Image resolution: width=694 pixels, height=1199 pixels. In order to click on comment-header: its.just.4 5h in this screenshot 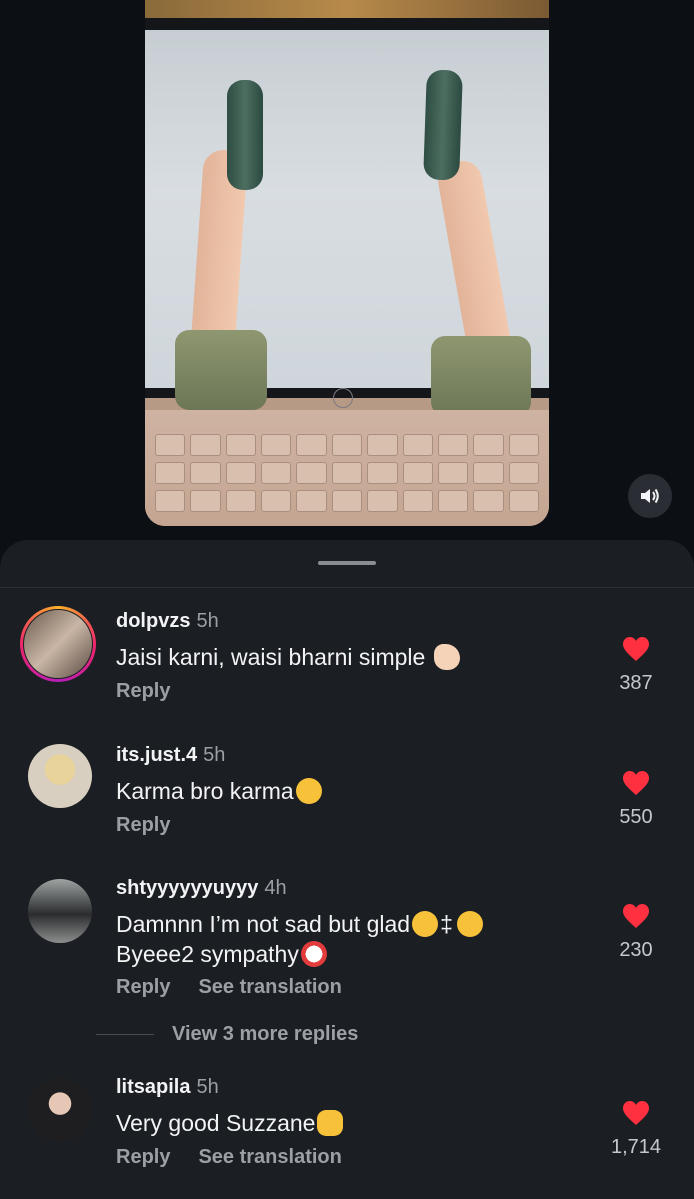, I will do `click(170, 755)`.